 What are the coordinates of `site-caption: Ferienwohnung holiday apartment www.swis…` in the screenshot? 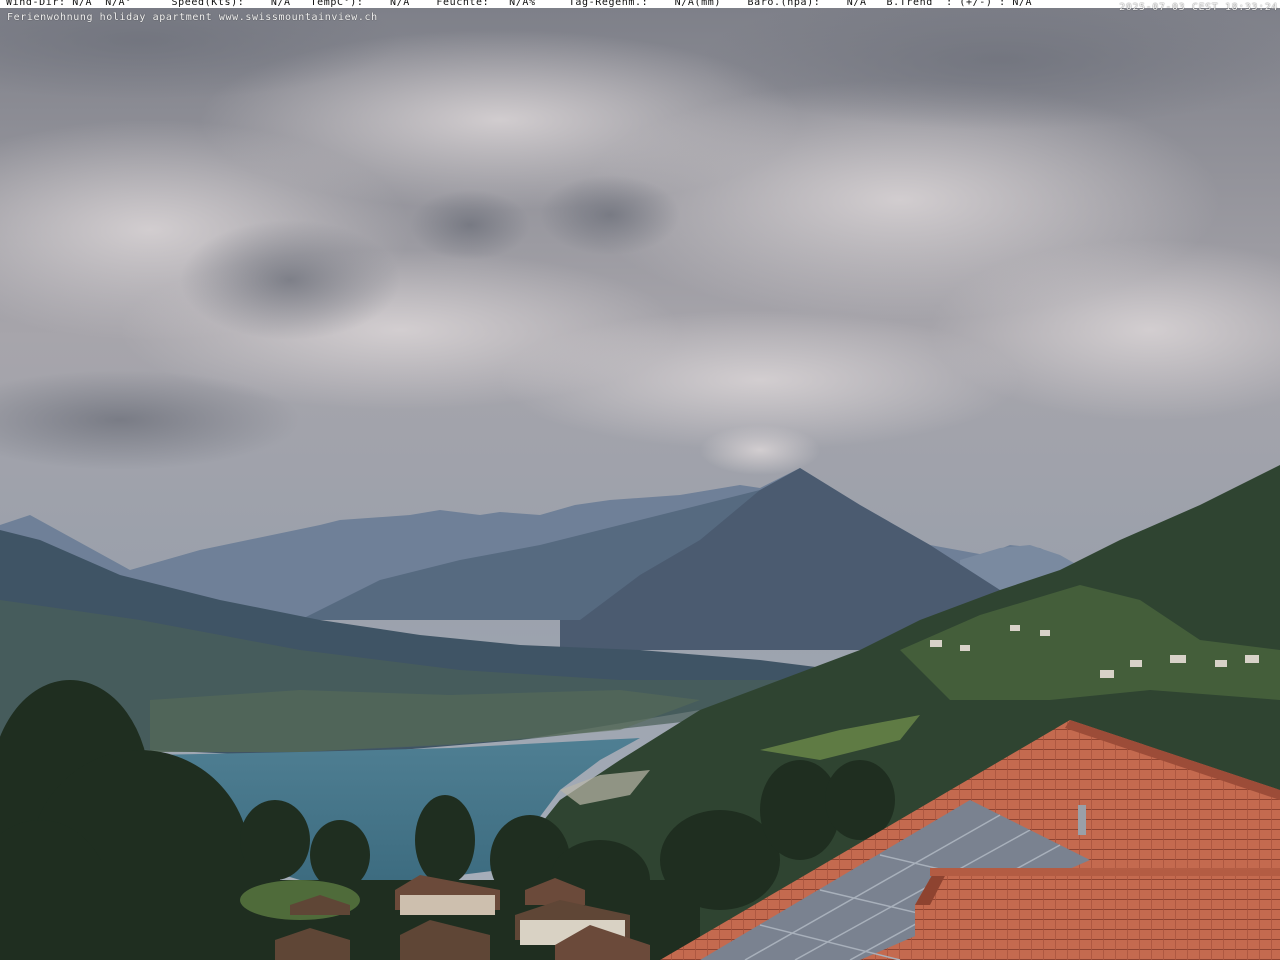 It's located at (192, 17).